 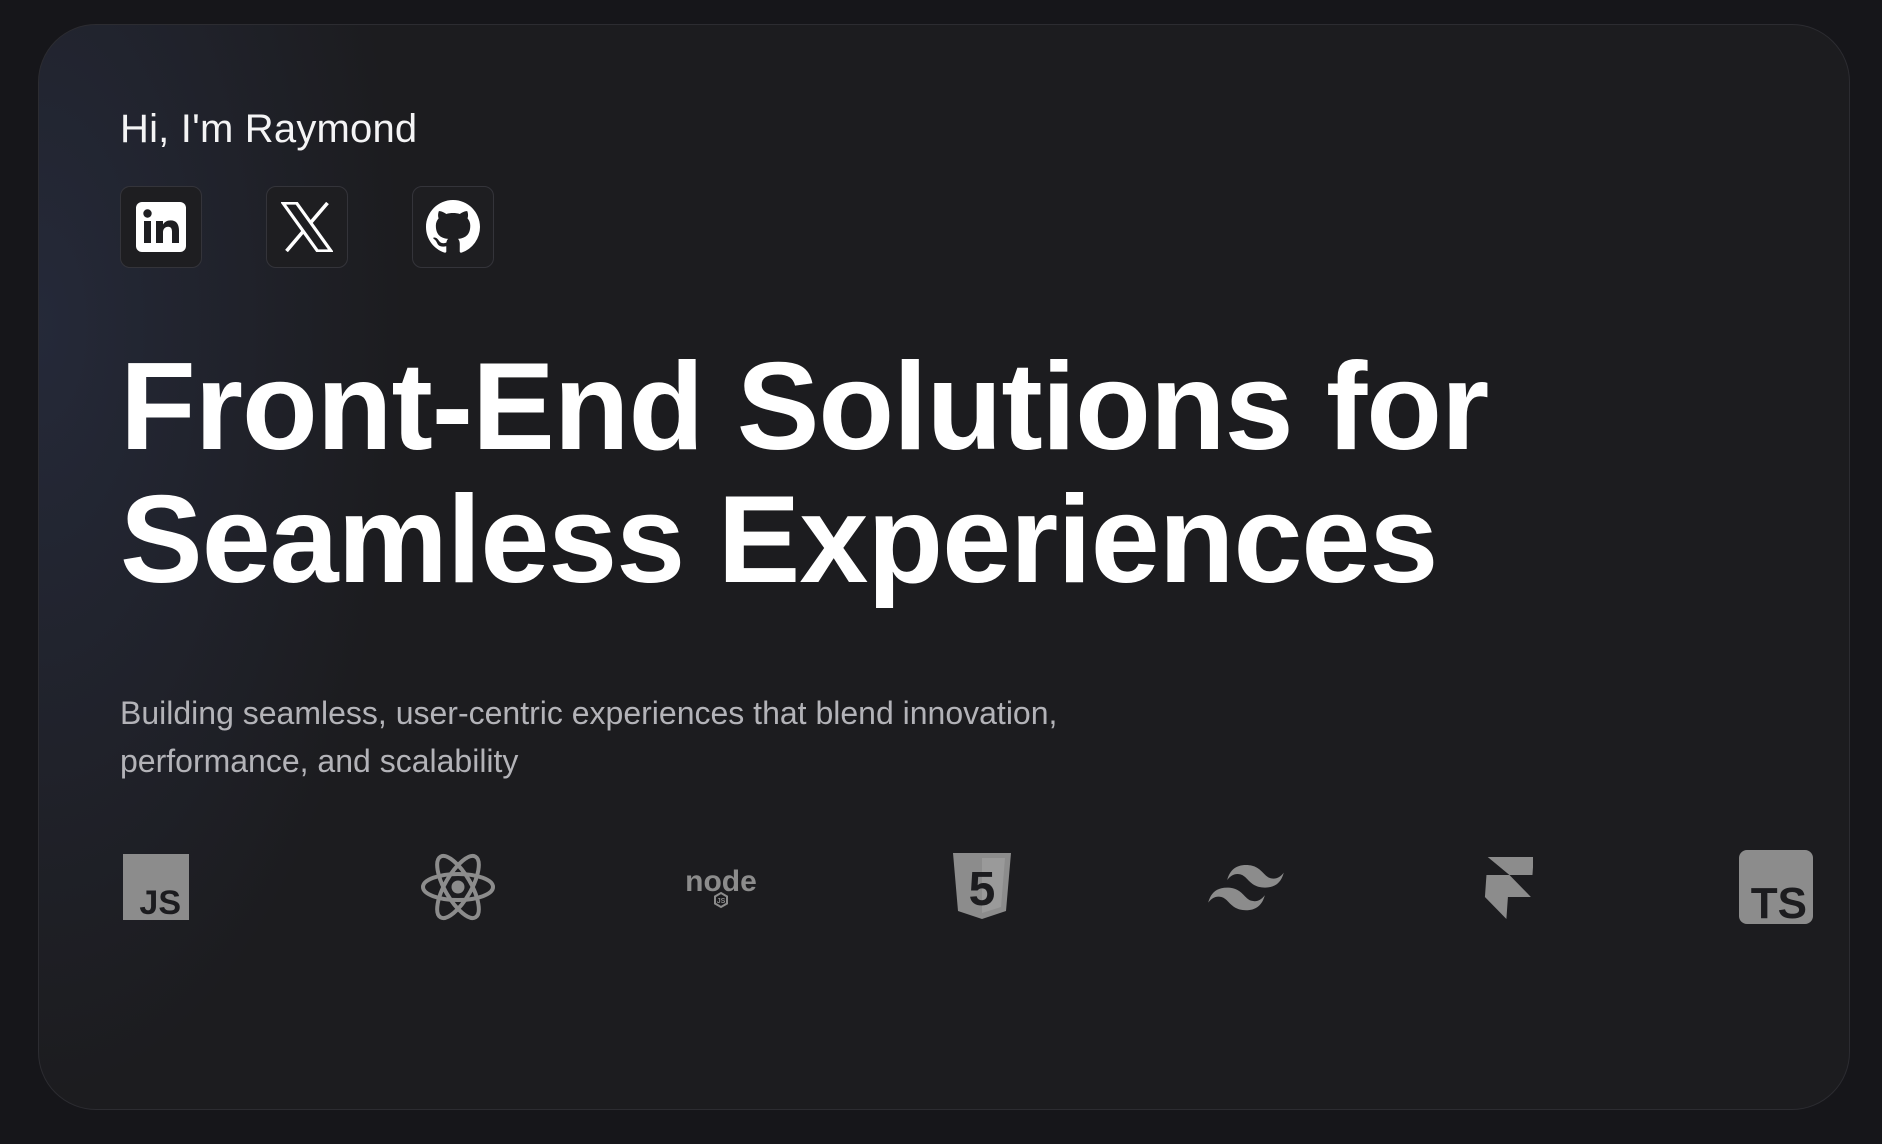 I want to click on html5-icon: 5, so click(x=982, y=887).